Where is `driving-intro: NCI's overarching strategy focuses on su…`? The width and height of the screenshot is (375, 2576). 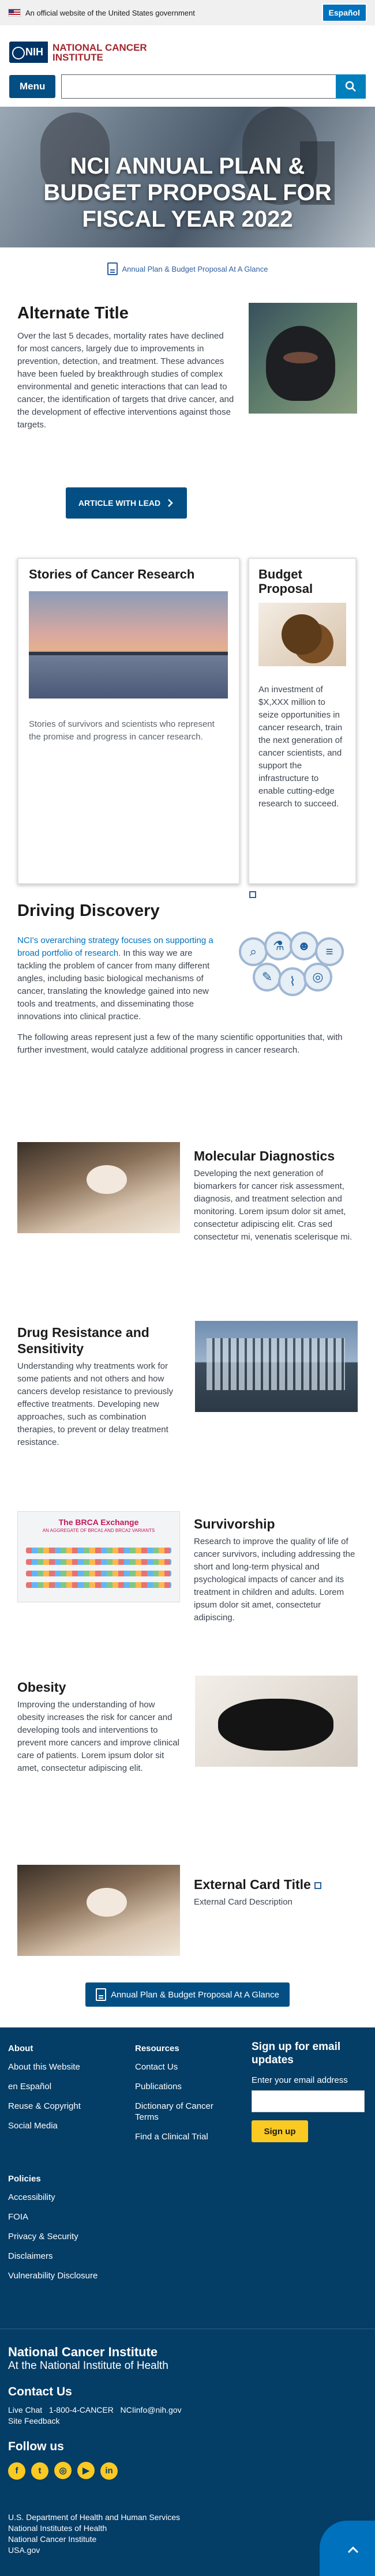 driving-intro: NCI's overarching strategy focuses on su… is located at coordinates (118, 979).